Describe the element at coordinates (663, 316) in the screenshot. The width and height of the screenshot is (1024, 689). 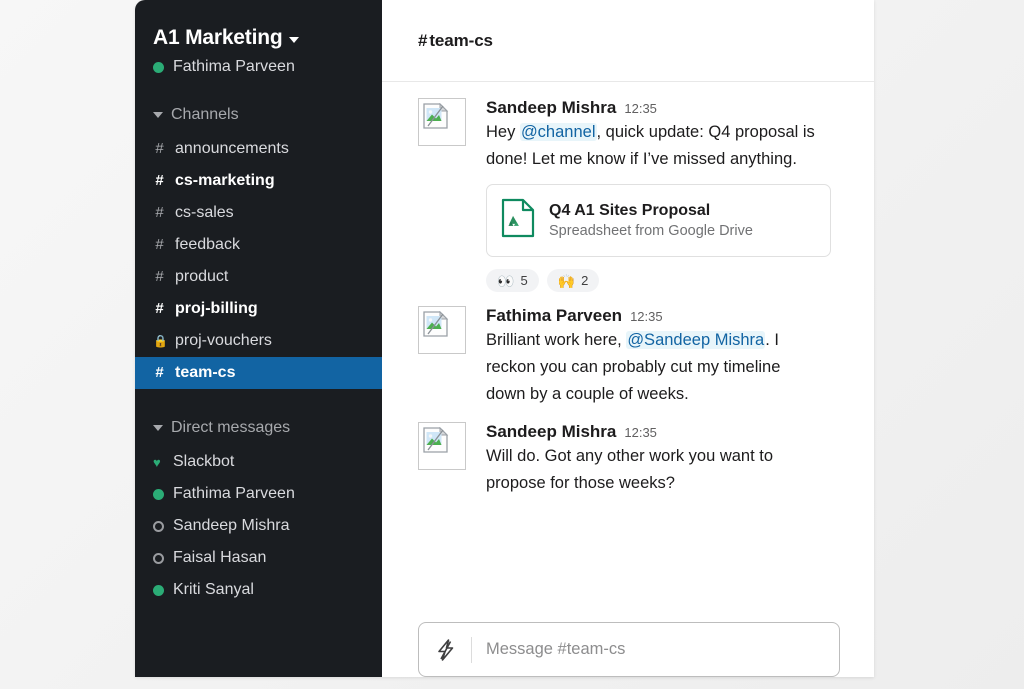
I see `message-meta: Fathima Parveen 12:35` at that location.